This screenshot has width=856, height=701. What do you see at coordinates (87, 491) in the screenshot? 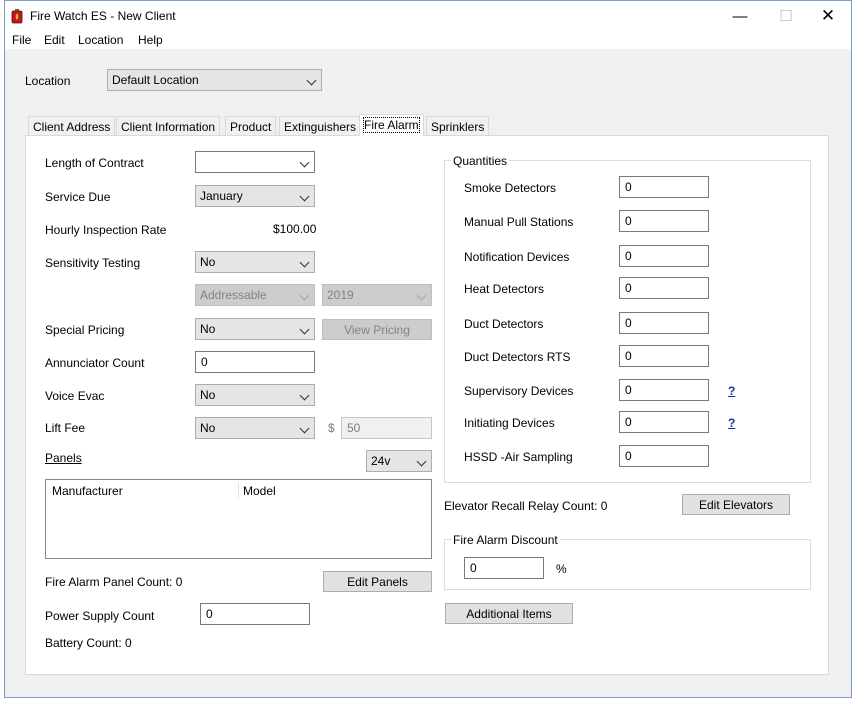
I see `column-header-manufacturer: Manufacturer` at bounding box center [87, 491].